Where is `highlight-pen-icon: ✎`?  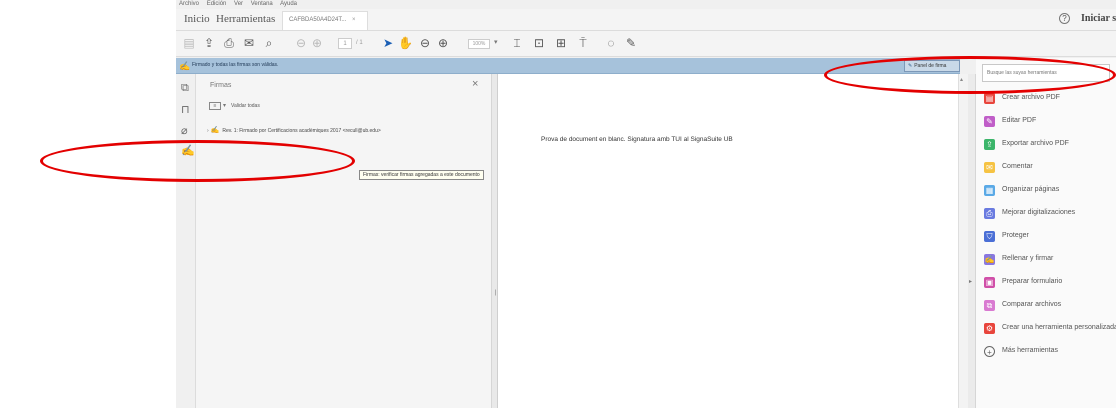
highlight-pen-icon: ✎ is located at coordinates (631, 43).